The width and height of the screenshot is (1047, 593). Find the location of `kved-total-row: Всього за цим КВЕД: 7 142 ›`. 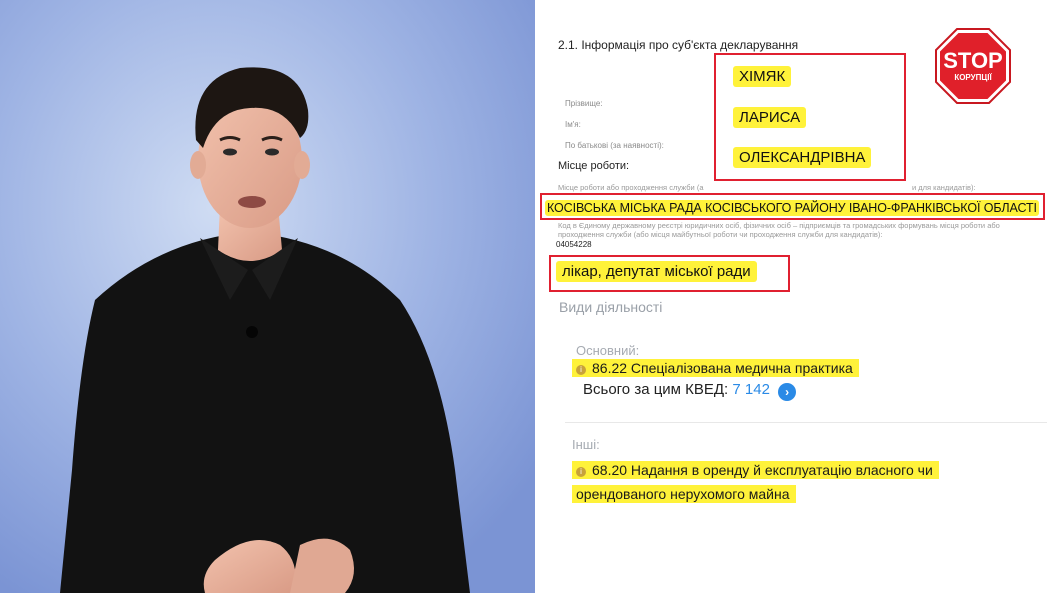

kved-total-row: Всього за цим КВЕД: 7 142 › is located at coordinates (690, 391).